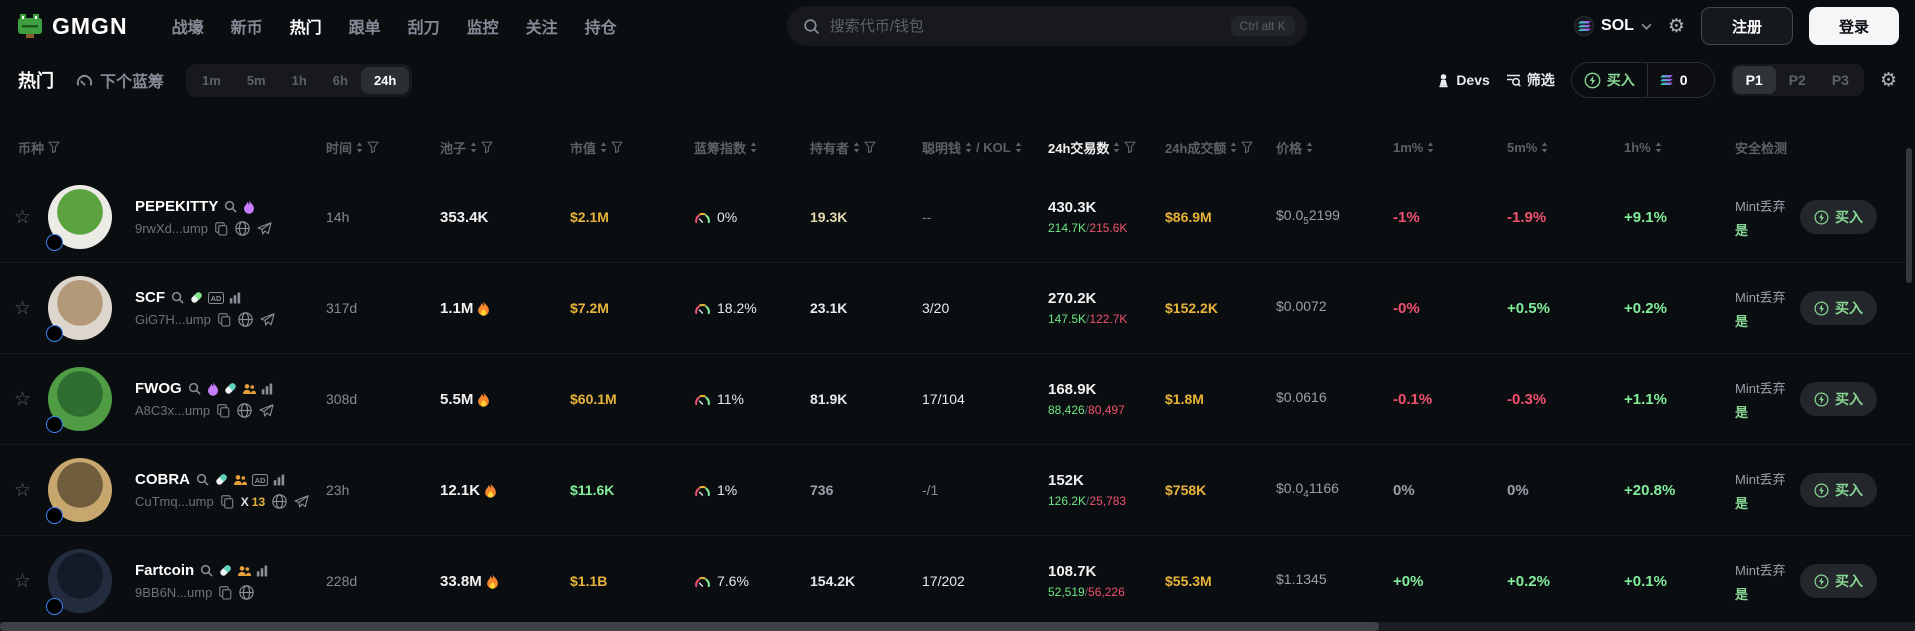  What do you see at coordinates (158, 388) in the screenshot?
I see `token-name: FWOG` at bounding box center [158, 388].